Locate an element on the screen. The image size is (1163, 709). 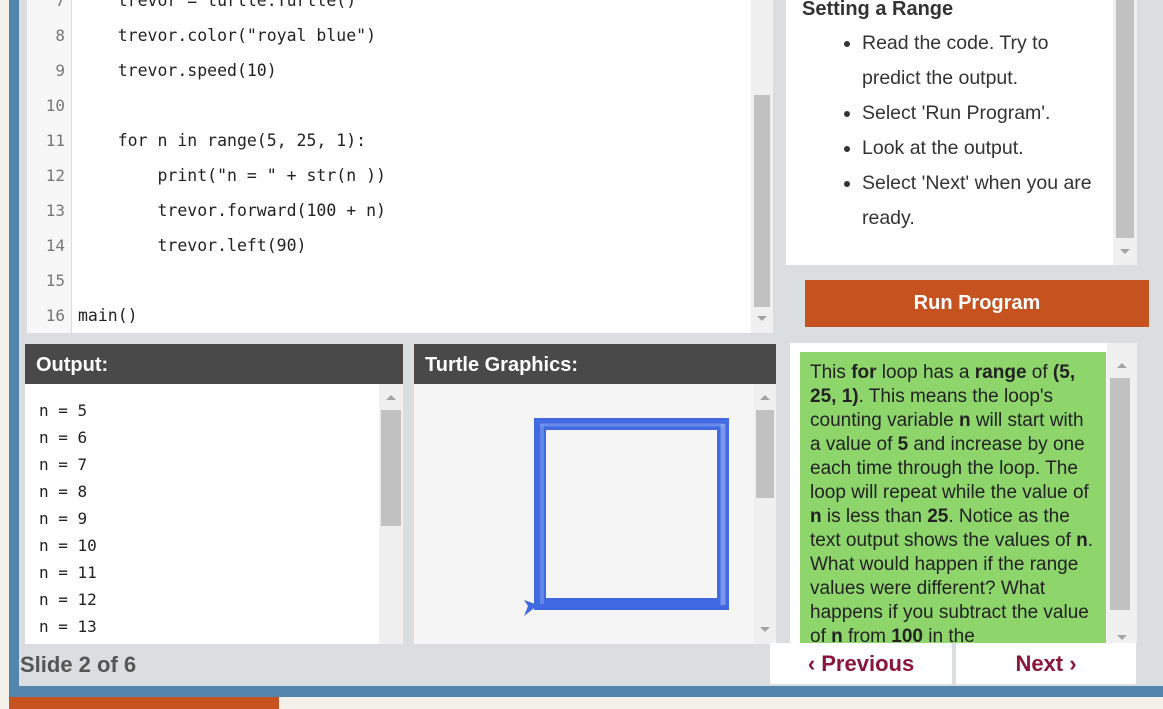
output-line: n = 5 is located at coordinates (63, 410).